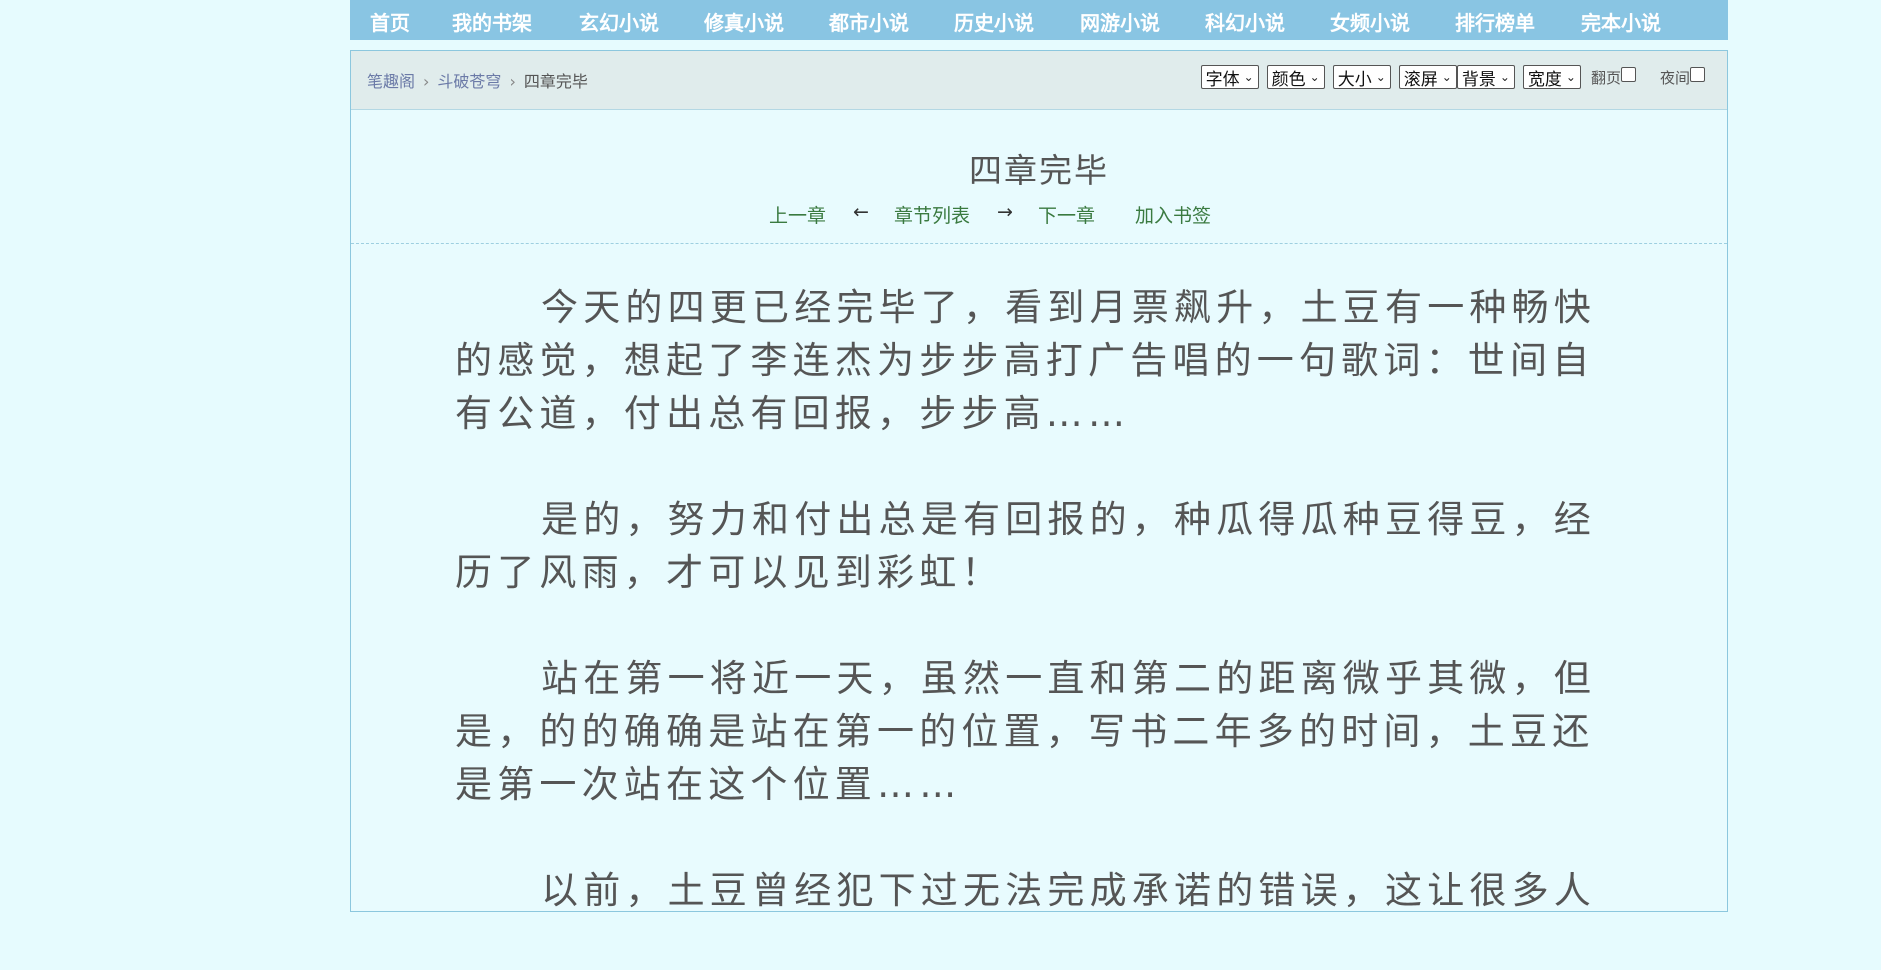  I want to click on breadcrumb: 笔趣阁 › 斗破苍穹 › 四章完毕, so click(477, 80).